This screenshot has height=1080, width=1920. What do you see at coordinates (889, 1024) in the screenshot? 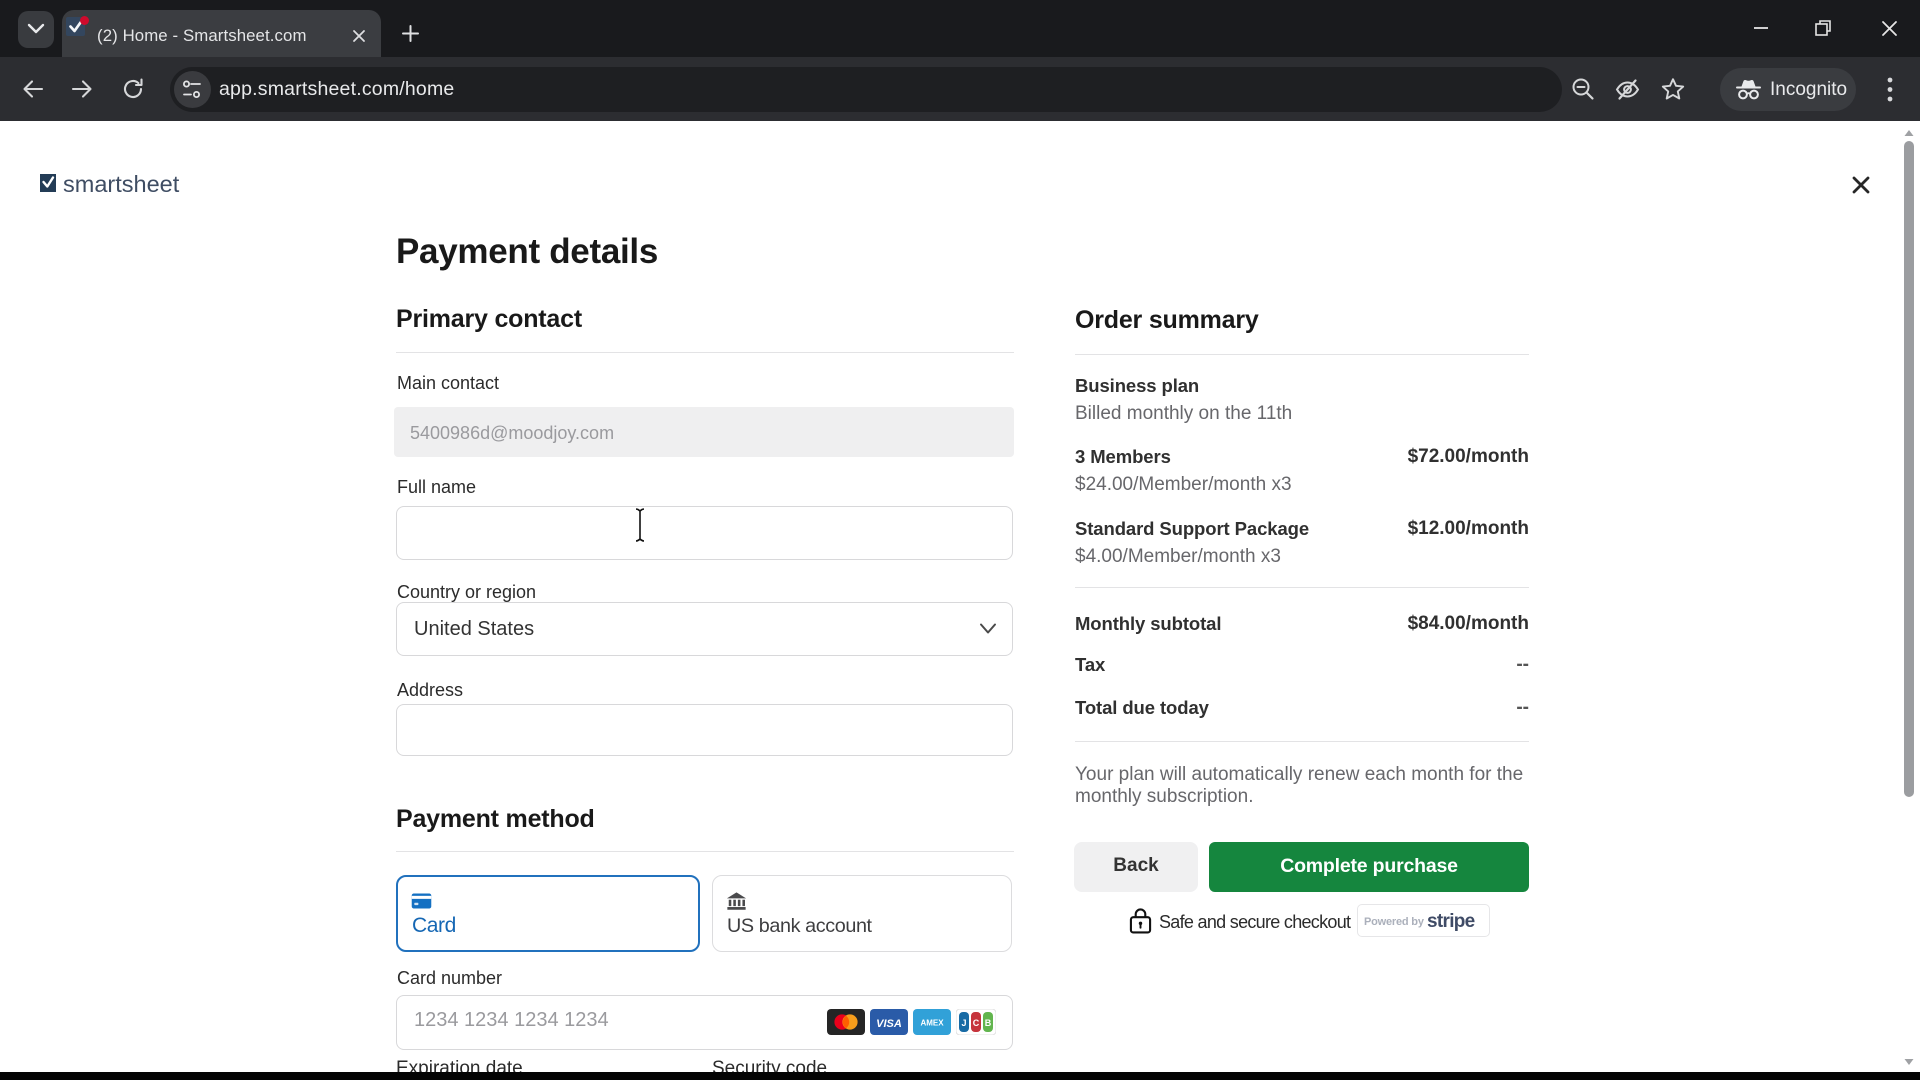
I see `svg-text: VISA` at bounding box center [889, 1024].